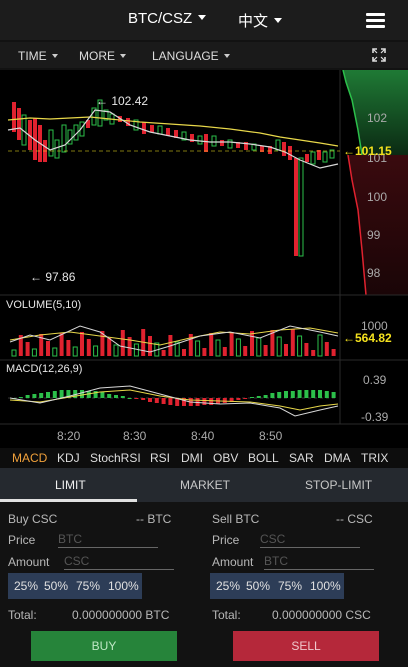 This screenshot has width=408, height=667. I want to click on sell-pct-50: 50%, so click(258, 586).